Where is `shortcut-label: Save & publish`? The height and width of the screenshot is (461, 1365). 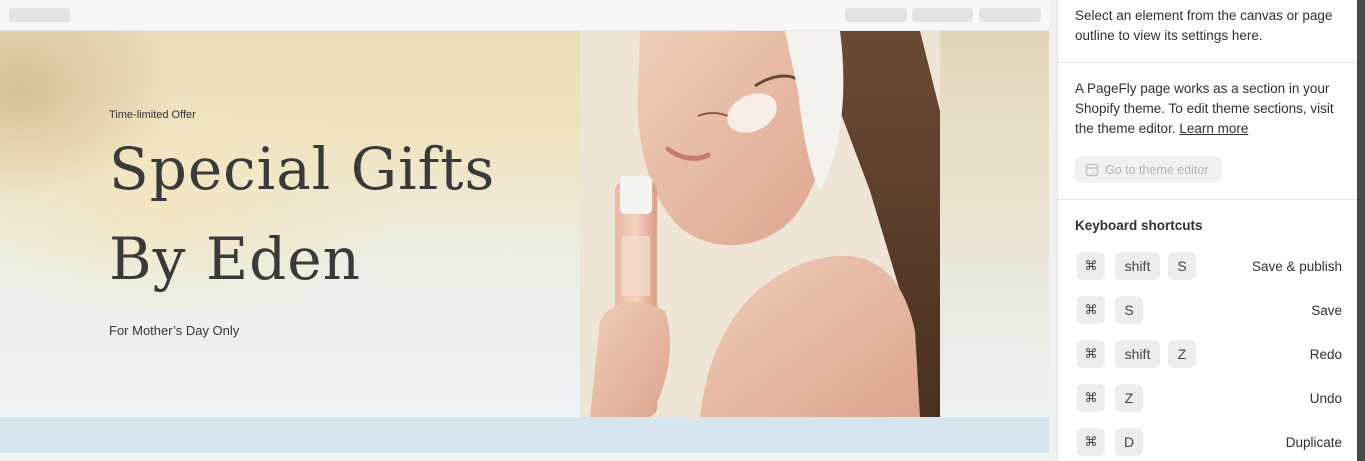
shortcut-label: Save & publish is located at coordinates (1296, 266).